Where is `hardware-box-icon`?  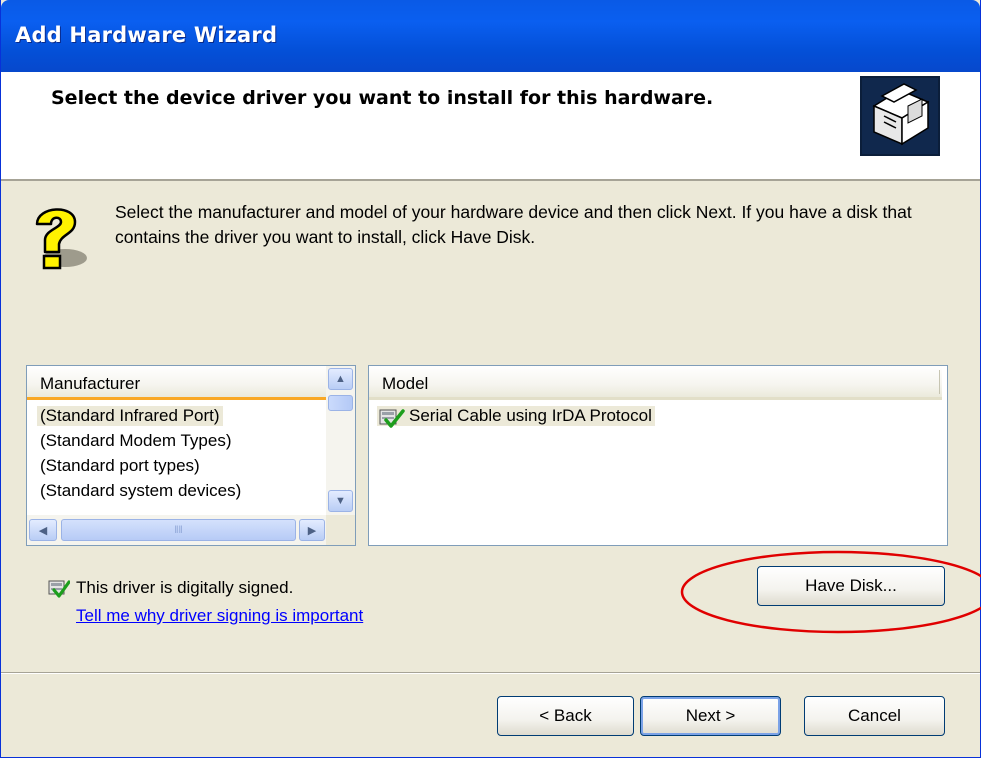
hardware-box-icon is located at coordinates (900, 116).